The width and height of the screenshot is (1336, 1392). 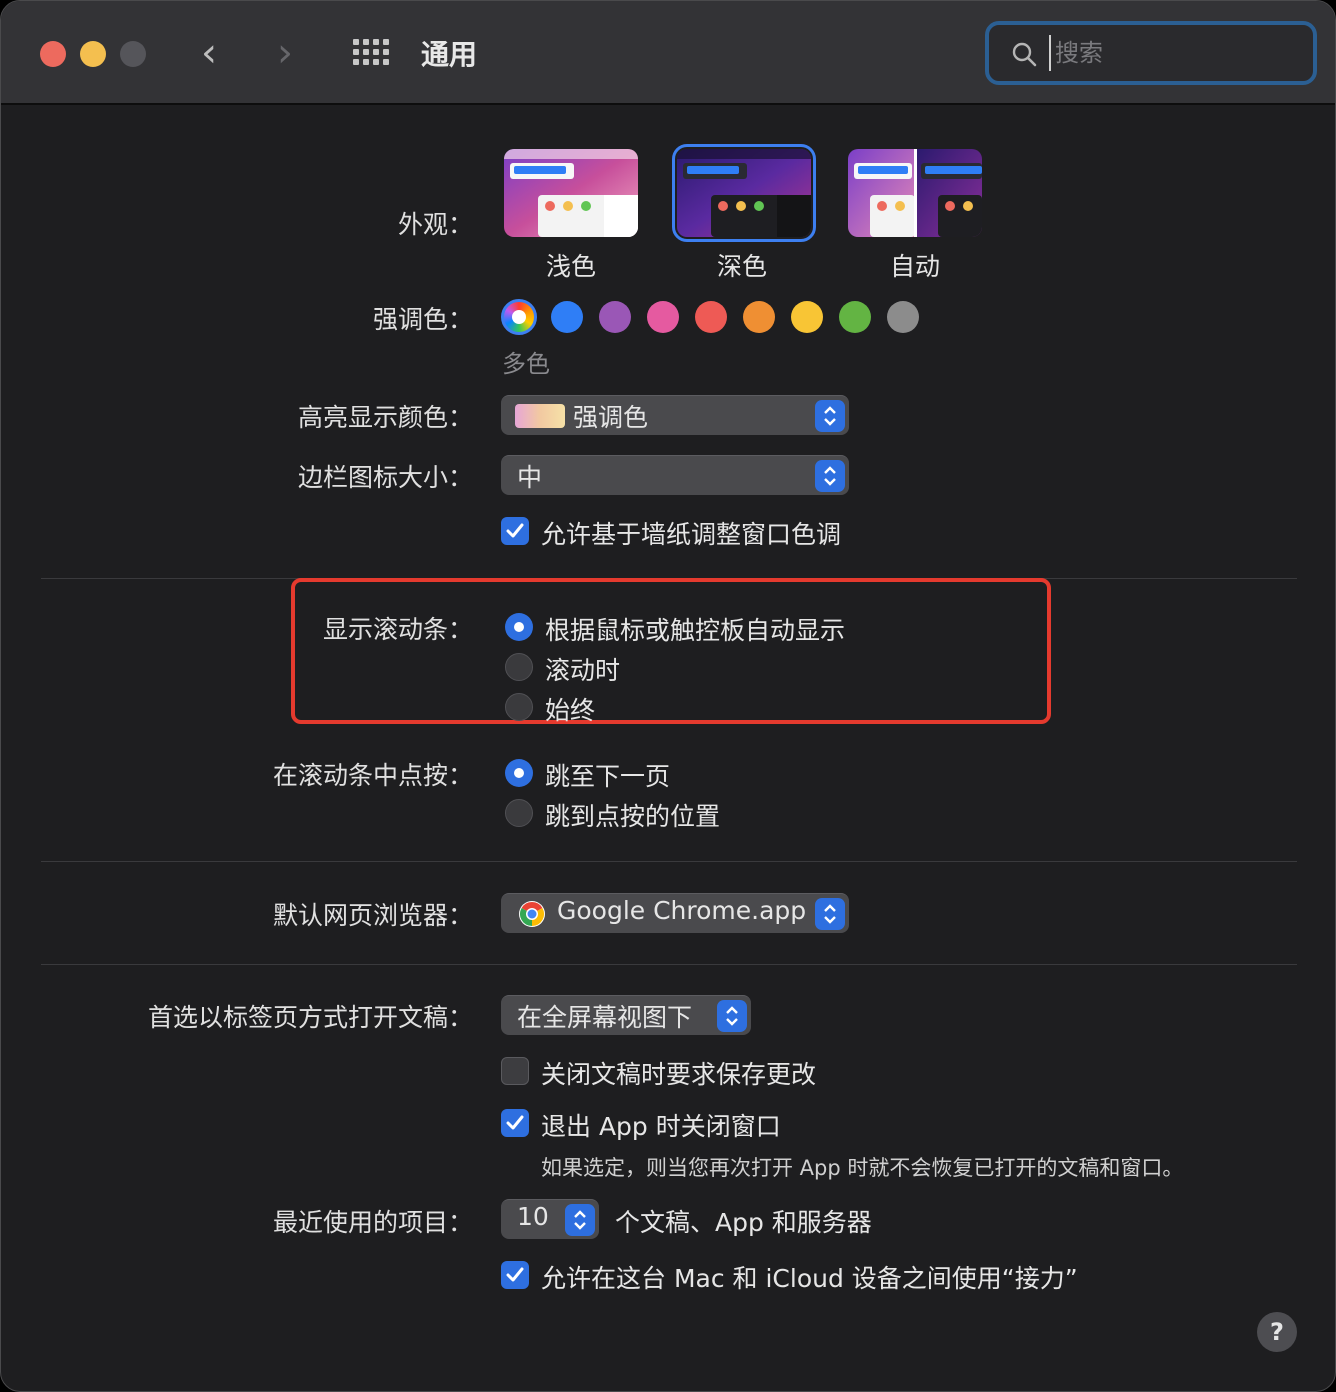 What do you see at coordinates (133, 54) in the screenshot?
I see `zoom-window-button` at bounding box center [133, 54].